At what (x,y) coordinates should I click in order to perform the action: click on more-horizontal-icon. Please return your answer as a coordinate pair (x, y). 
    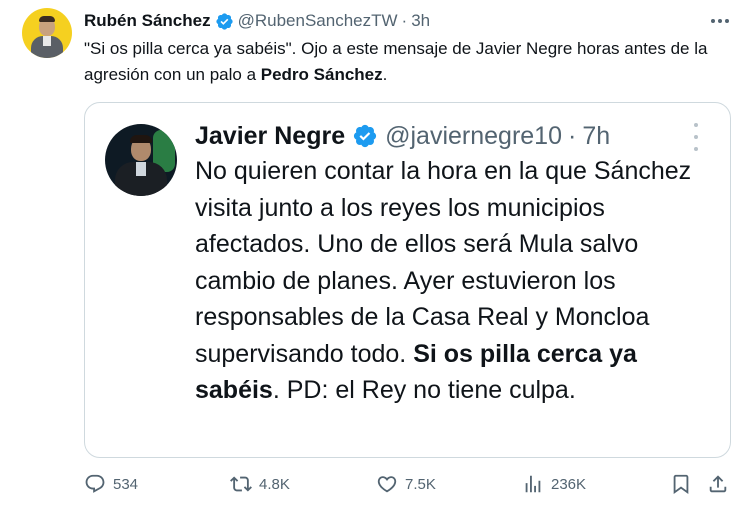
    Looking at the image, I should click on (713, 21).